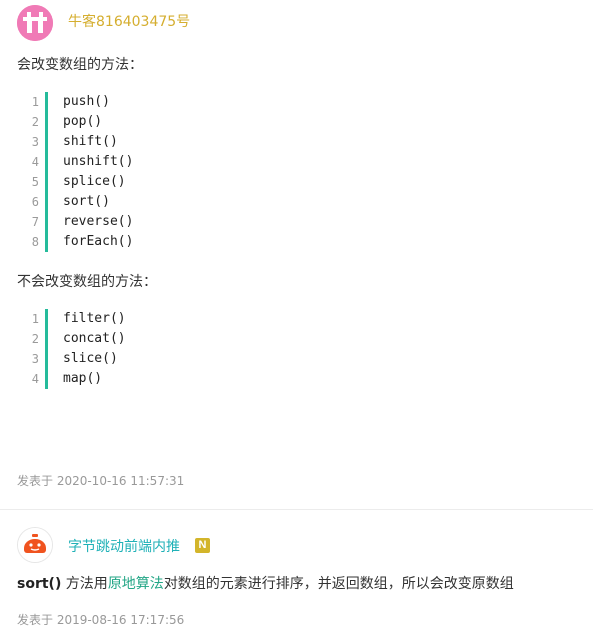 The image size is (593, 631). What do you see at coordinates (167, 122) in the screenshot?
I see `code-line: 2 pop()` at bounding box center [167, 122].